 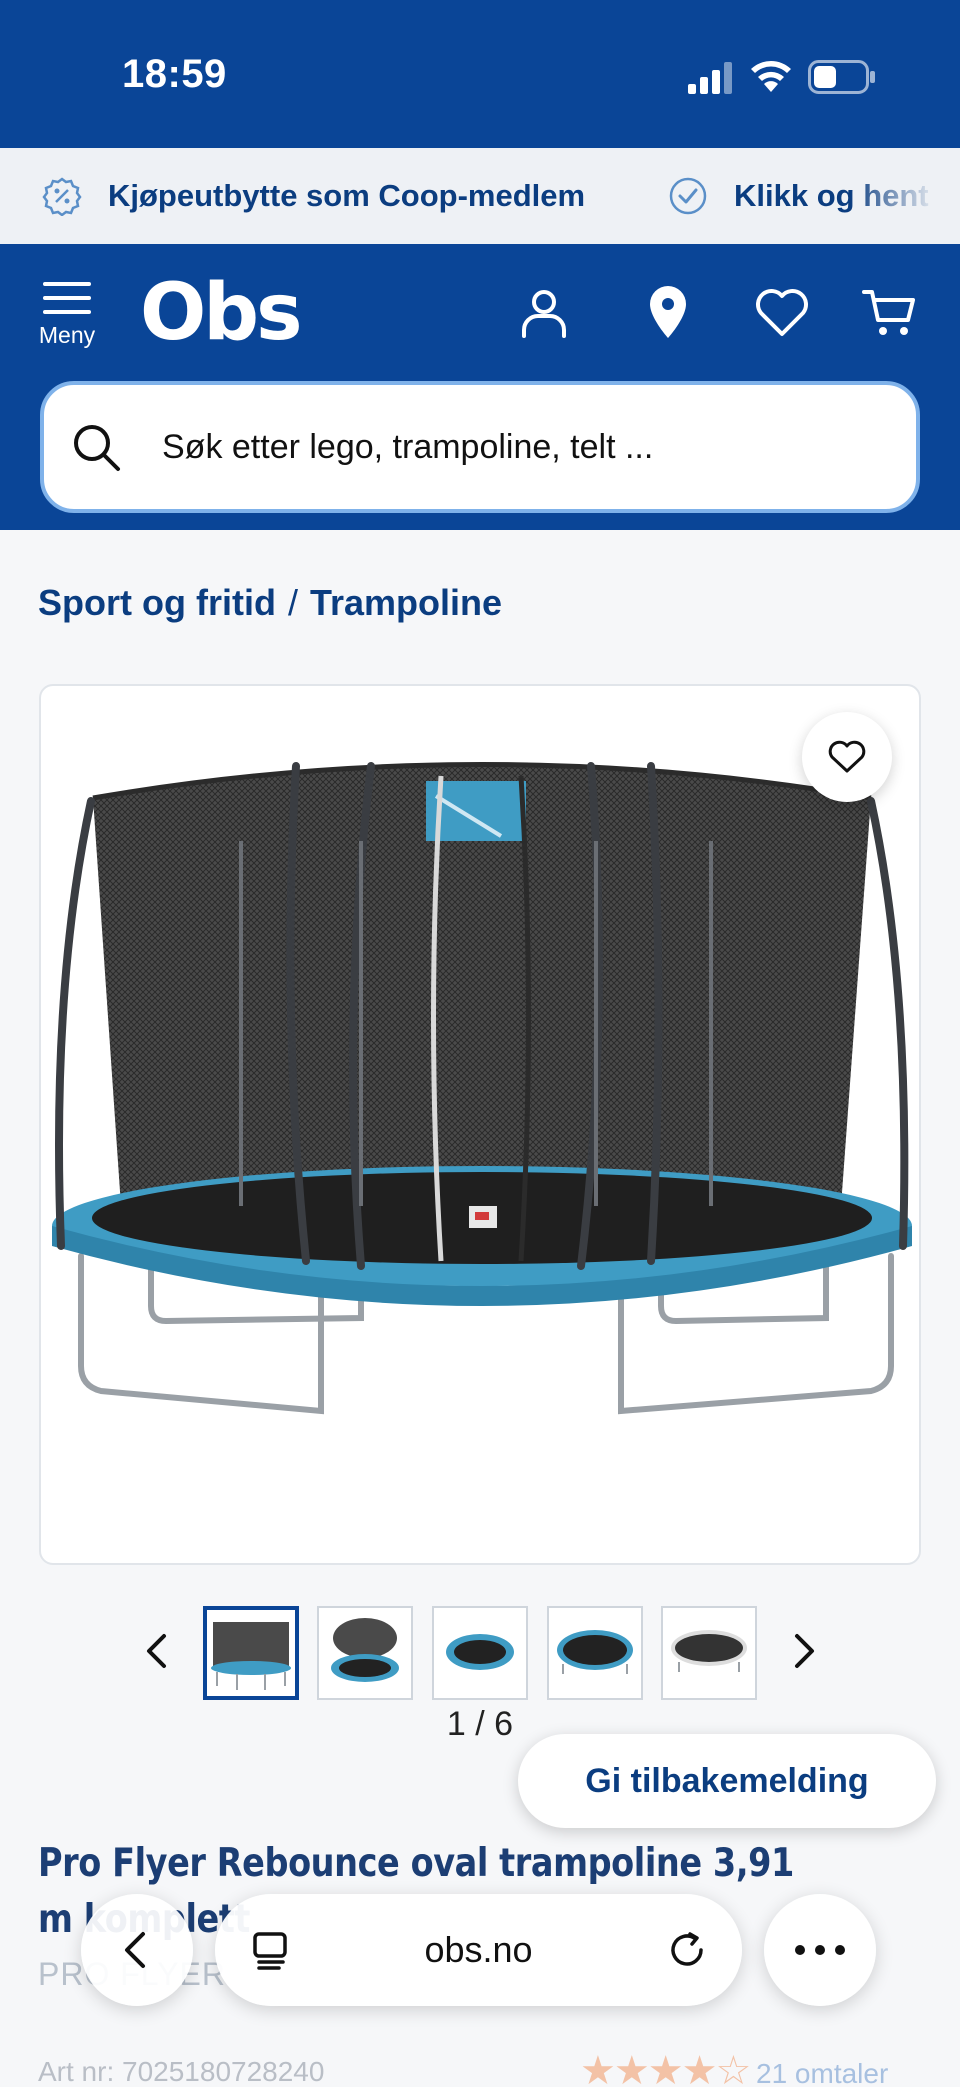 What do you see at coordinates (97, 448) in the screenshot?
I see `search-icon` at bounding box center [97, 448].